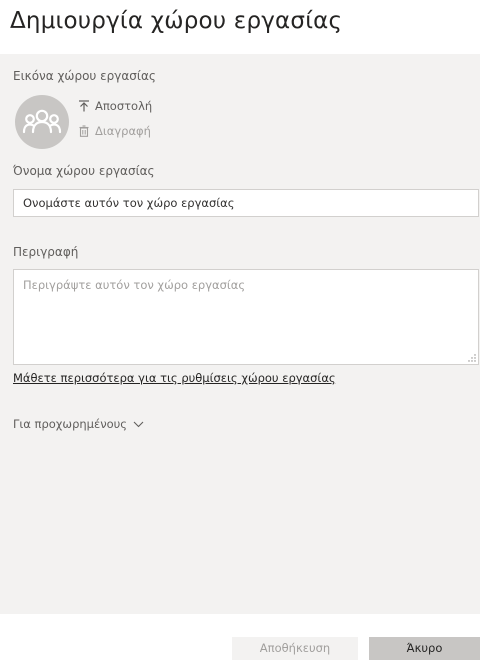  I want to click on description-textarea: Περιγράψτε αυτόν τον χώρο εργασίας, so click(246, 317).